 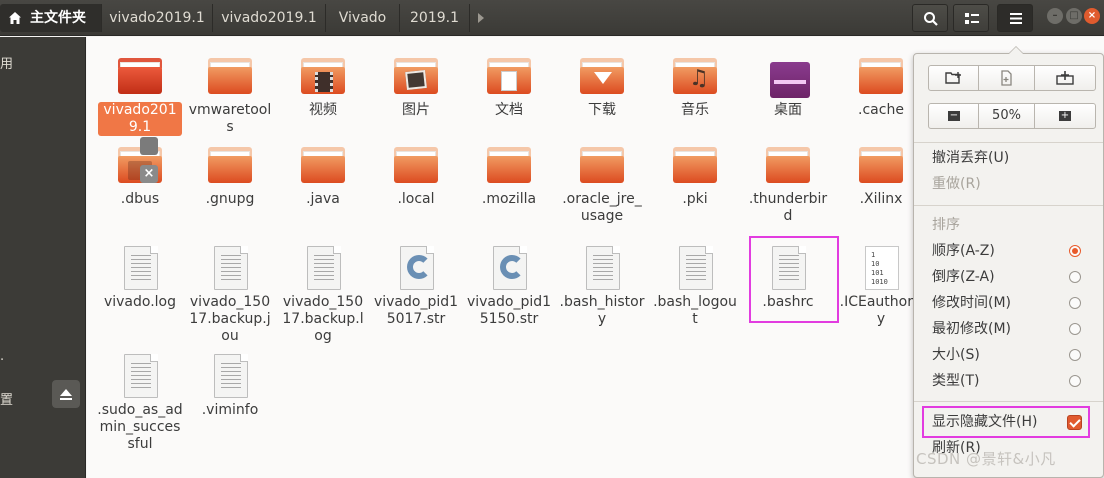 I want to click on open-terminal-button, so click(x=1065, y=78).